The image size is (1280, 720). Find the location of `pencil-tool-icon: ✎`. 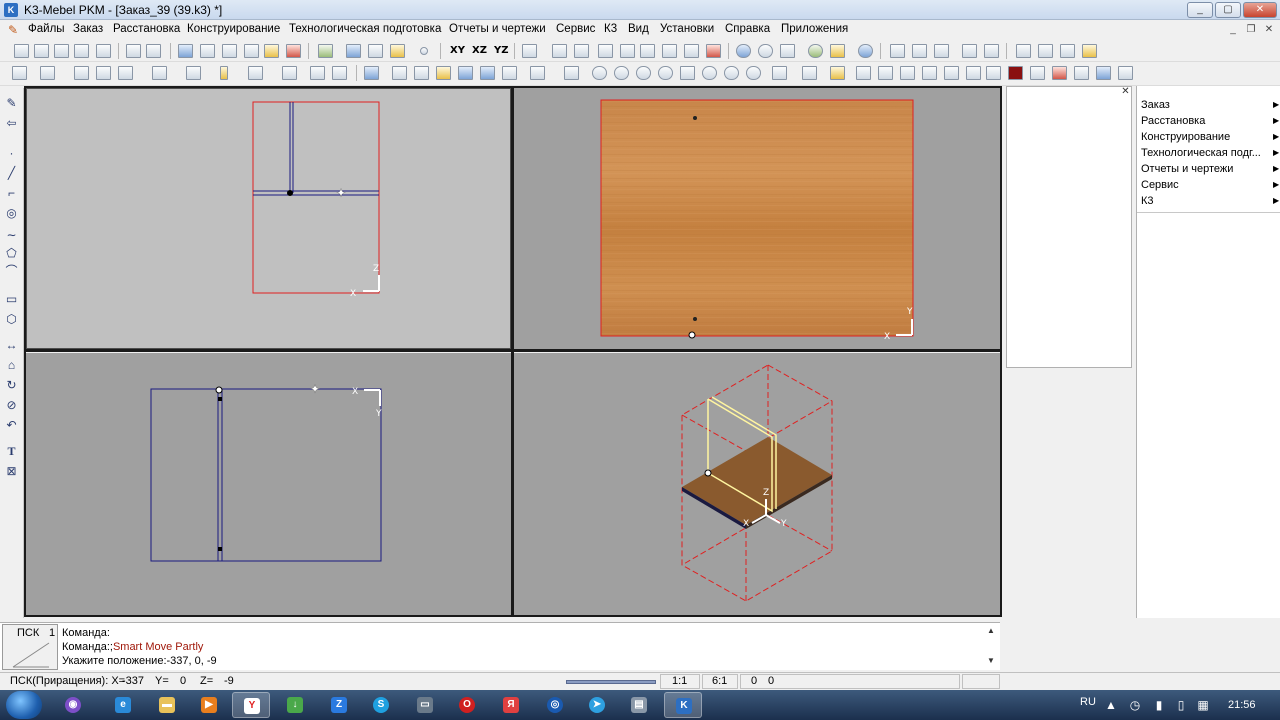

pencil-tool-icon: ✎ is located at coordinates (11, 103).